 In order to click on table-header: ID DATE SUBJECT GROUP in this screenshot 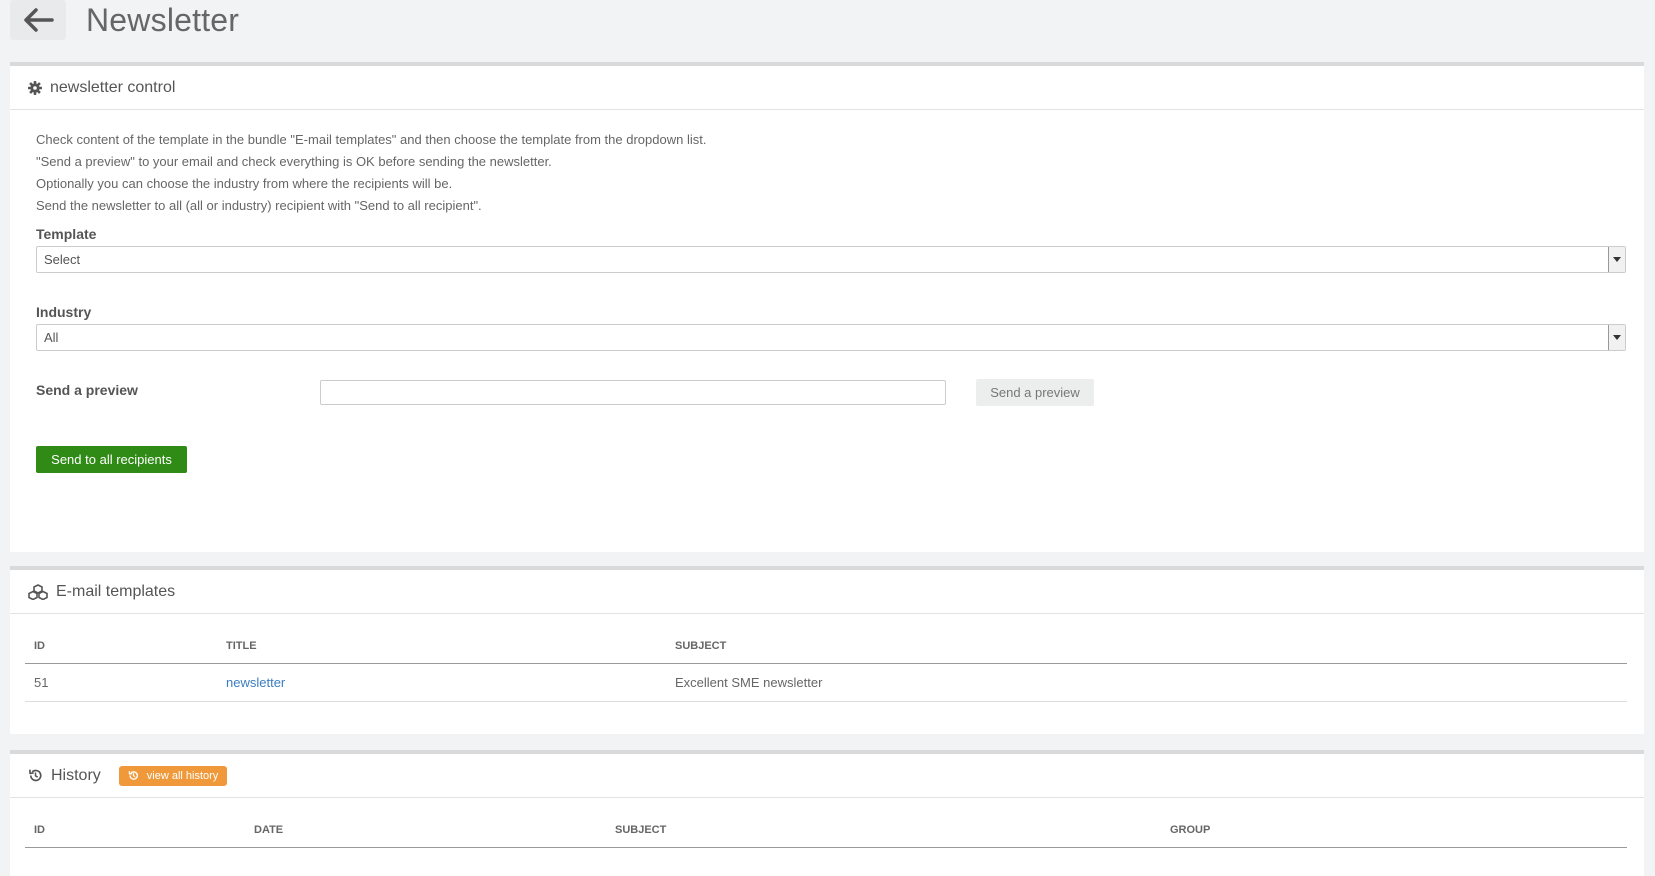, I will do `click(826, 825)`.